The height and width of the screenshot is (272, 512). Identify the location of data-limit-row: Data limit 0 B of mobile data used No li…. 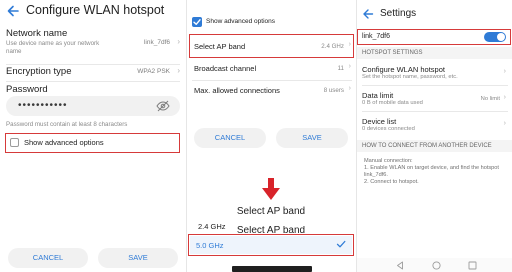
(434, 98).